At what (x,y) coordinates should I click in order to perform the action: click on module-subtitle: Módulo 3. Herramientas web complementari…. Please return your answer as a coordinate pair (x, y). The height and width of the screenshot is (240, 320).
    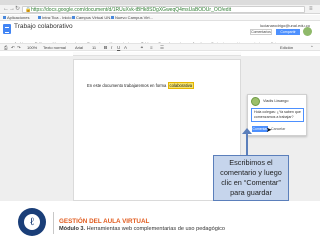
    Looking at the image, I should click on (142, 229).